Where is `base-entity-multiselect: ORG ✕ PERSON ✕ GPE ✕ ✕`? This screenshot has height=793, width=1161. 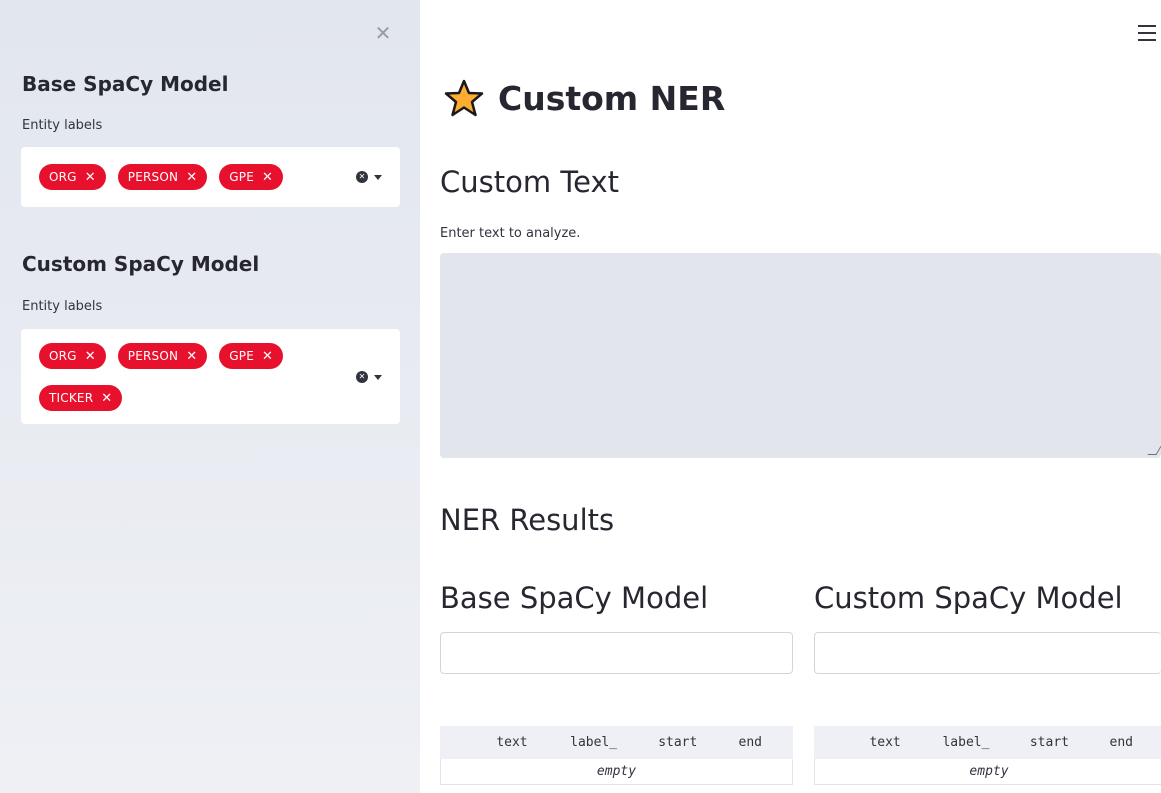 base-entity-multiselect: ORG ✕ PERSON ✕ GPE ✕ ✕ is located at coordinates (210, 177).